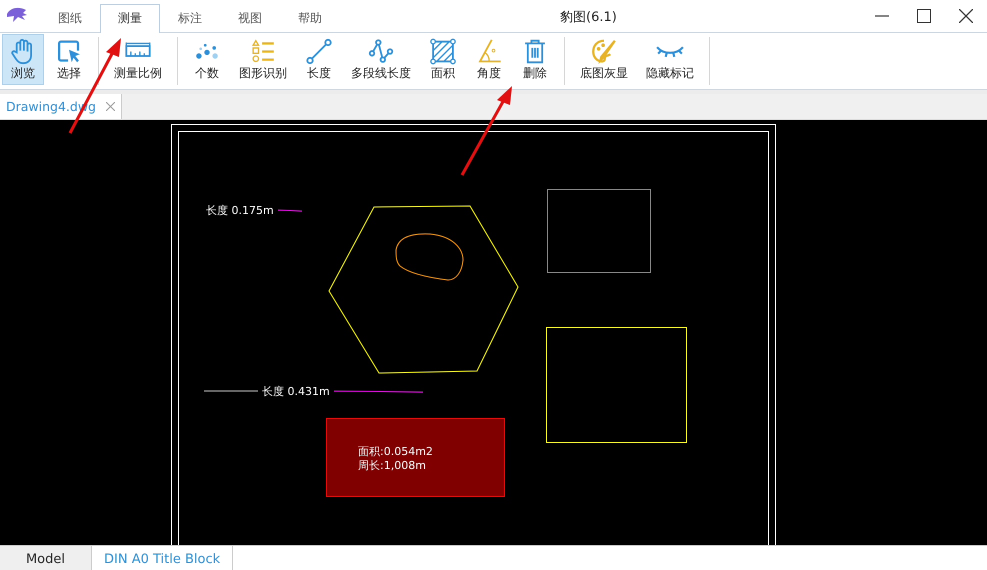  What do you see at coordinates (70, 18) in the screenshot?
I see `menu-tab: 图纸` at bounding box center [70, 18].